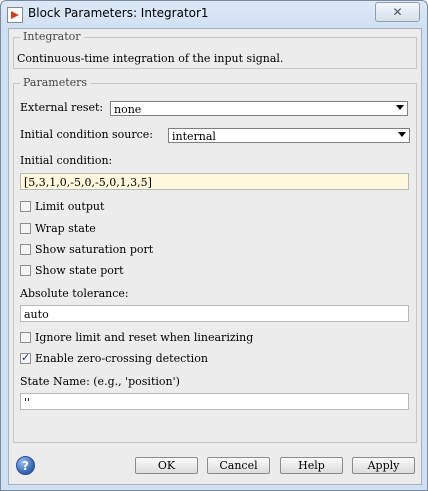 The image size is (428, 491). I want to click on wrap-state-label: Wrap state, so click(65, 228).